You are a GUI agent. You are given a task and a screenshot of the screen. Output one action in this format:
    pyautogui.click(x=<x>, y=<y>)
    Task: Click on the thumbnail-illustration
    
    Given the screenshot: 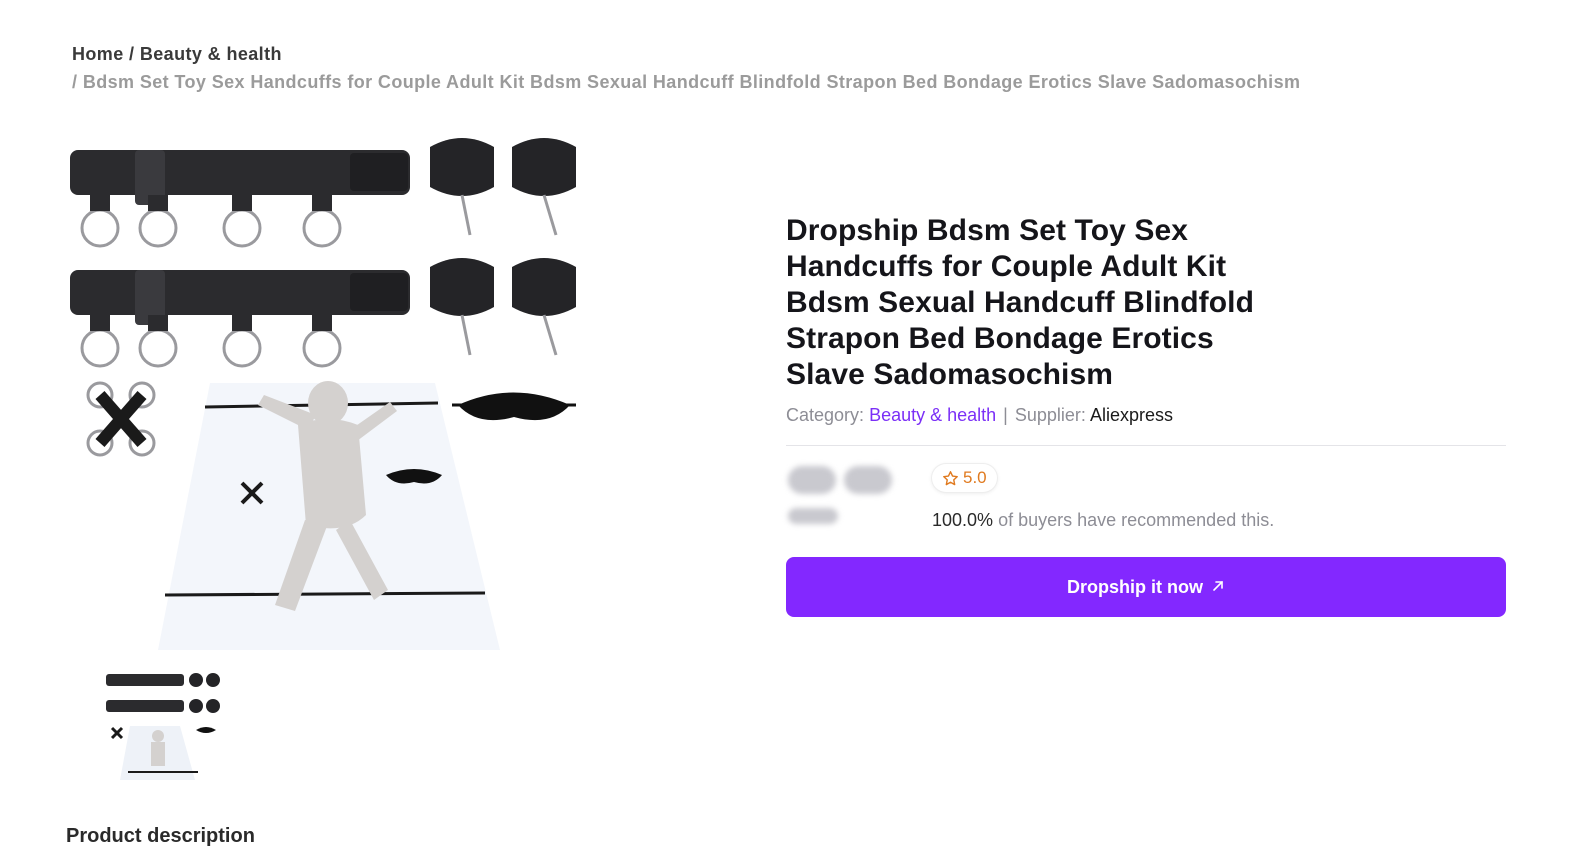 What is the action you would take?
    pyautogui.click(x=163, y=726)
    